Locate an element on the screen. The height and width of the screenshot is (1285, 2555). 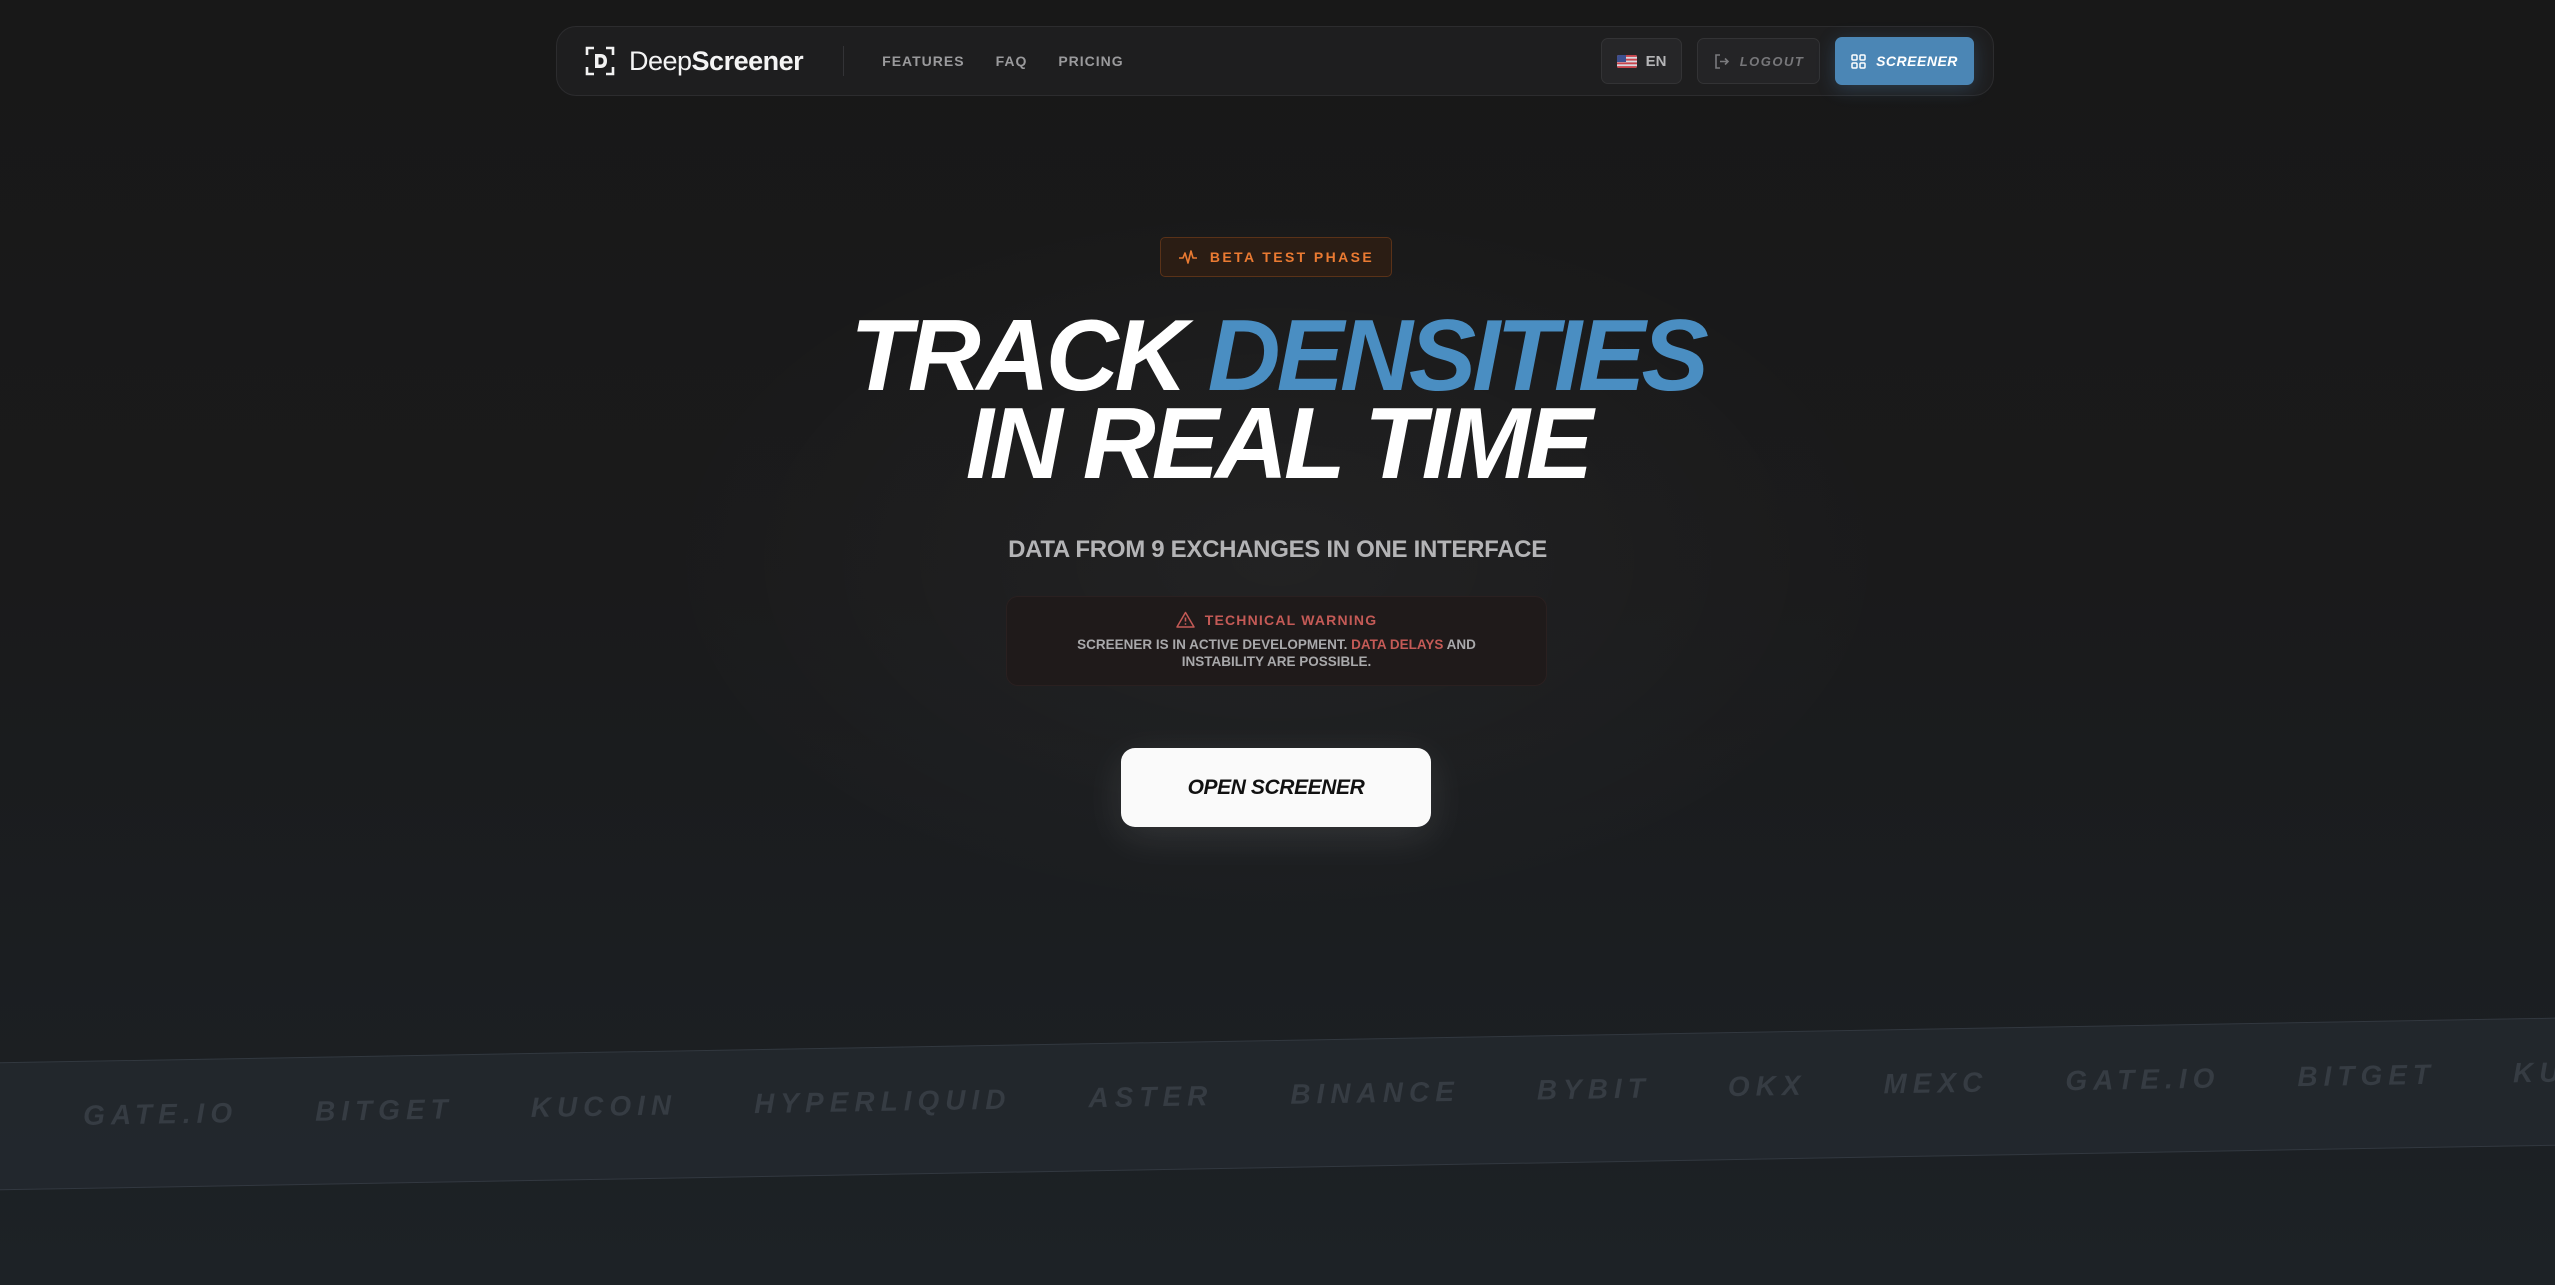
exchange-item: OKX is located at coordinates (1767, 1086).